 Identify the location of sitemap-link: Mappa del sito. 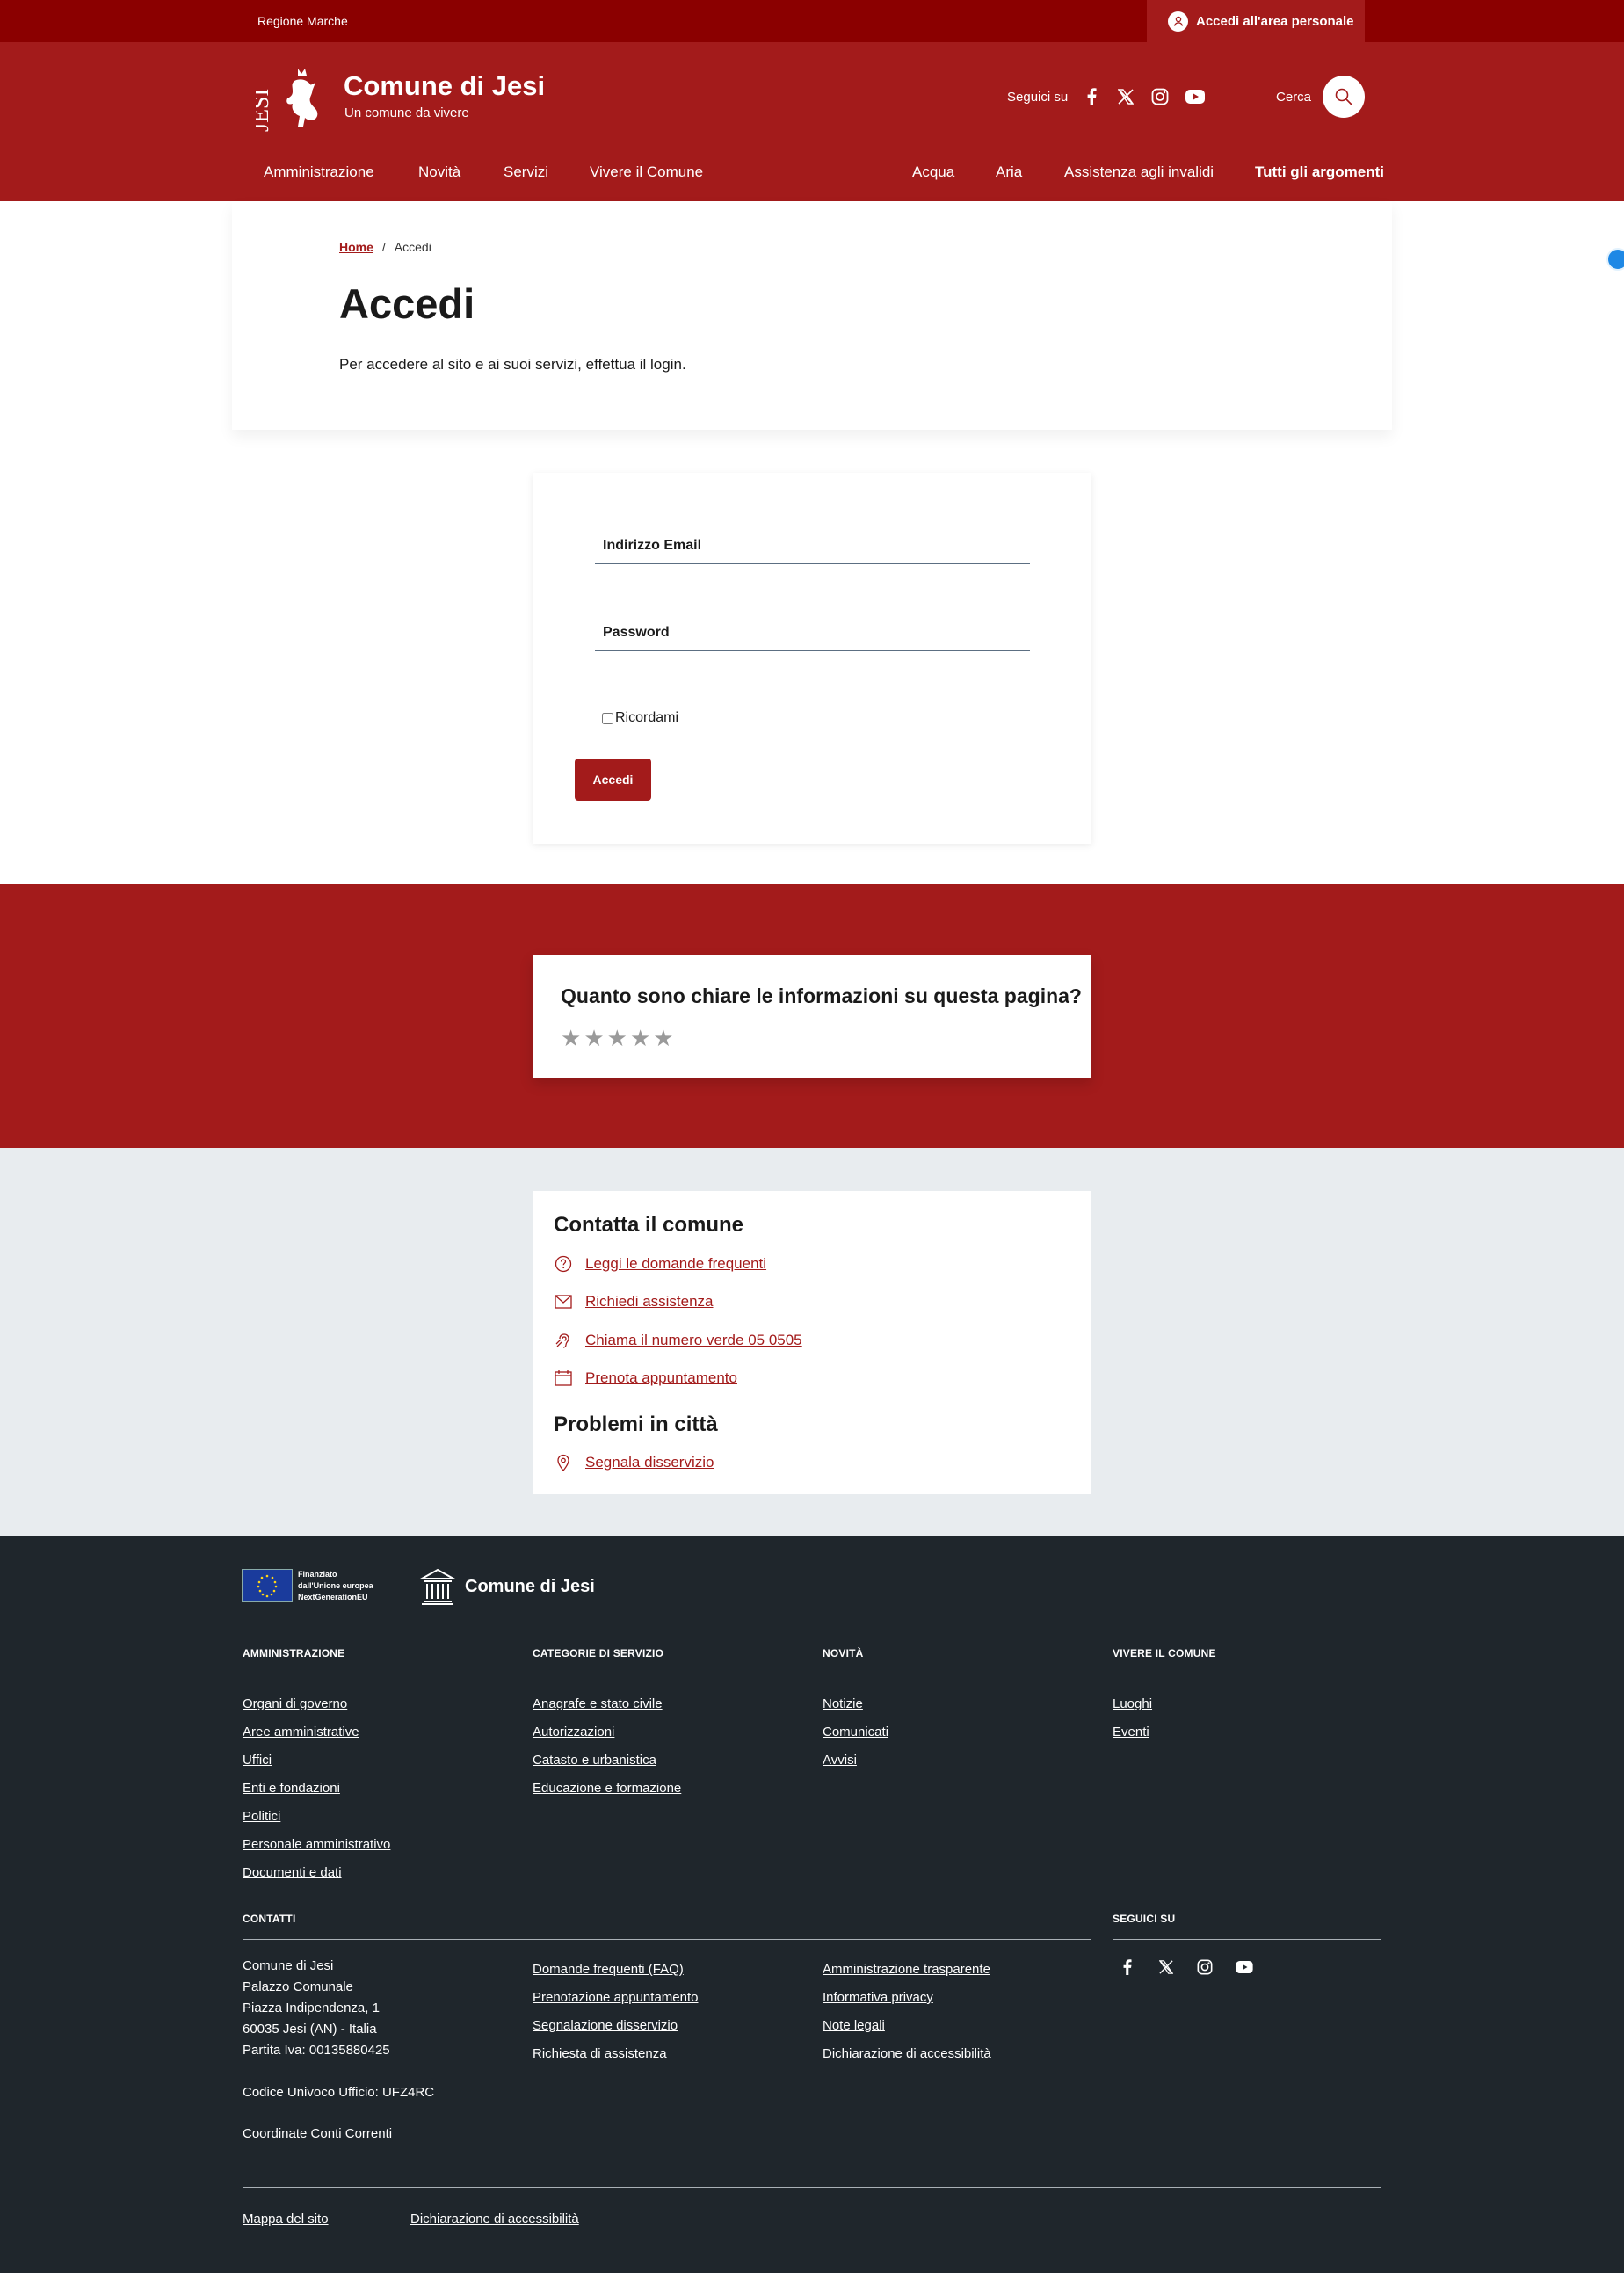
(286, 2219).